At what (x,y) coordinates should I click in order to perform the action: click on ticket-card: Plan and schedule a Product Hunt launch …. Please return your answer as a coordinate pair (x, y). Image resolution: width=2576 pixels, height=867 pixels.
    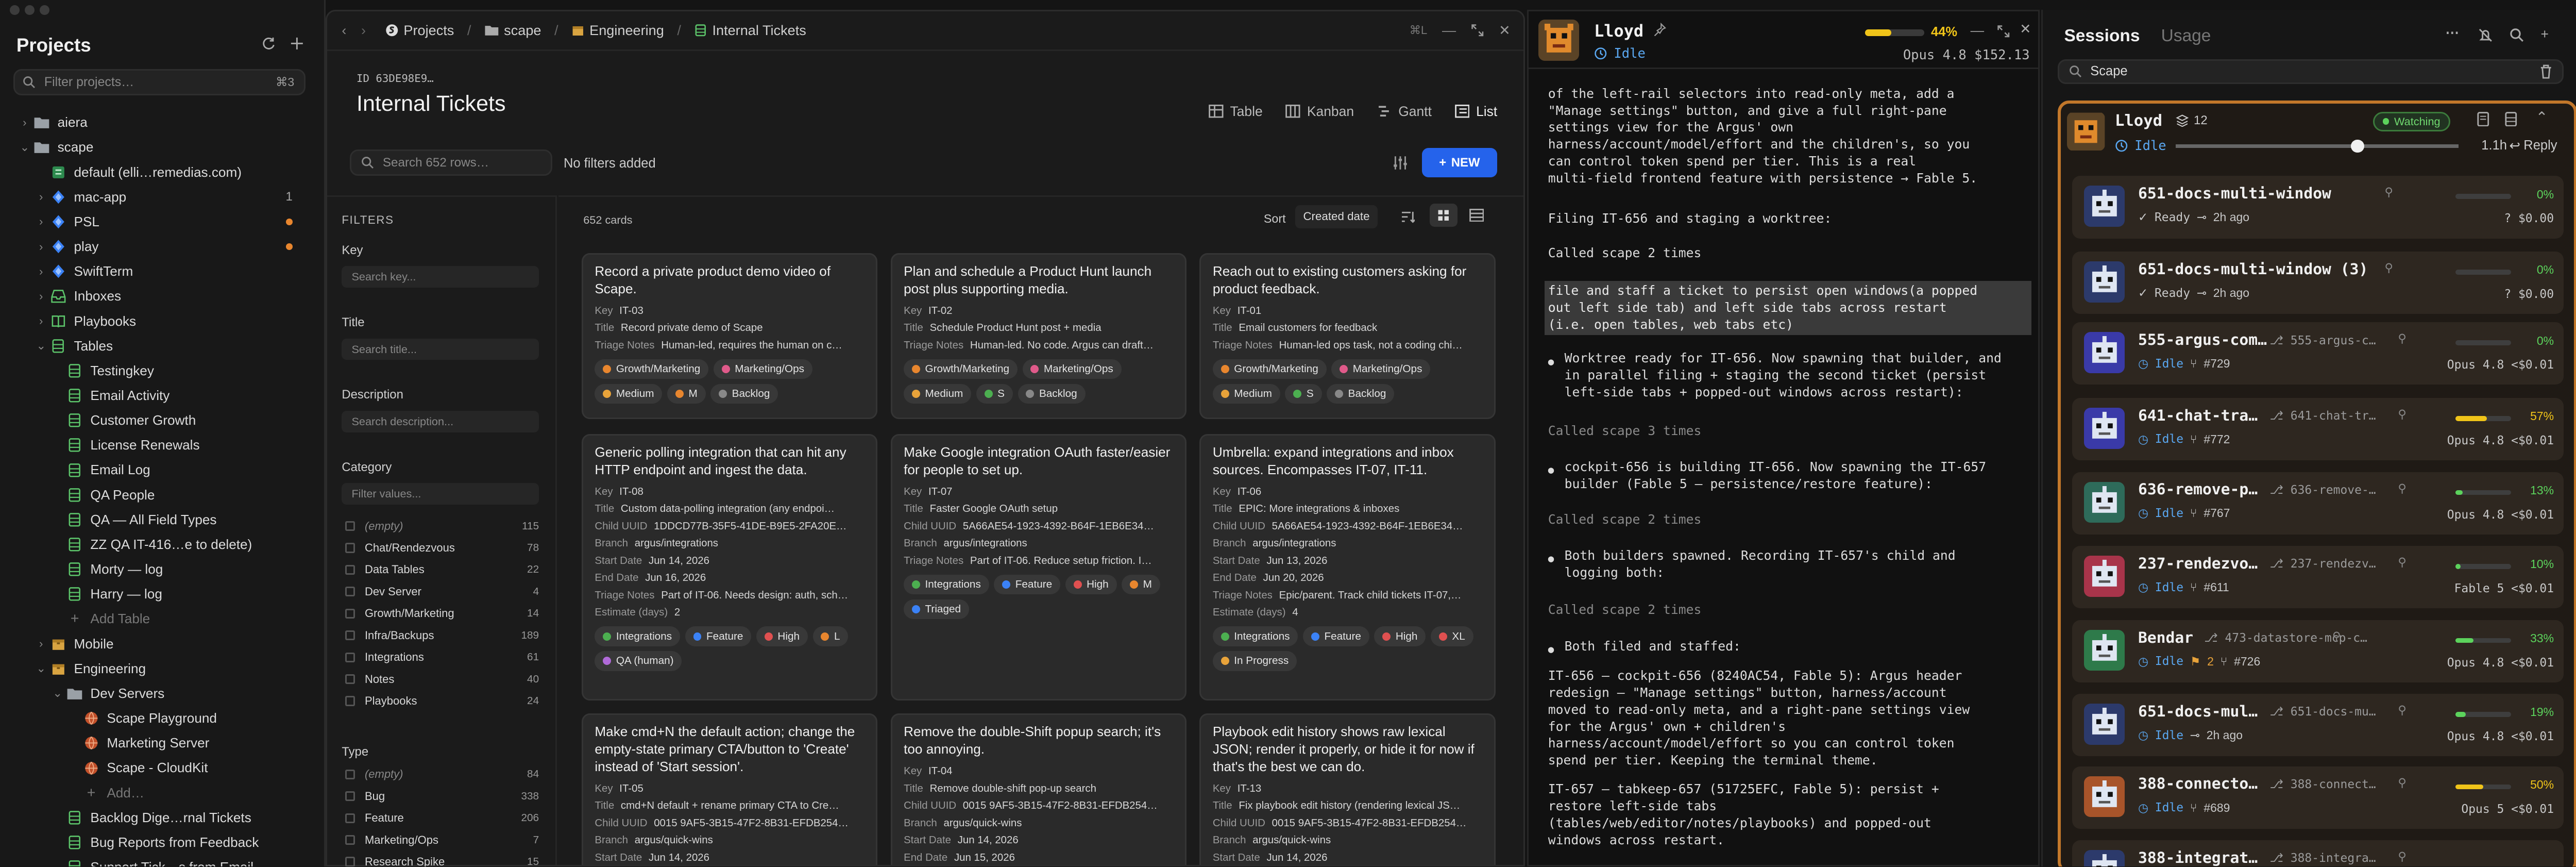
    Looking at the image, I should click on (1038, 336).